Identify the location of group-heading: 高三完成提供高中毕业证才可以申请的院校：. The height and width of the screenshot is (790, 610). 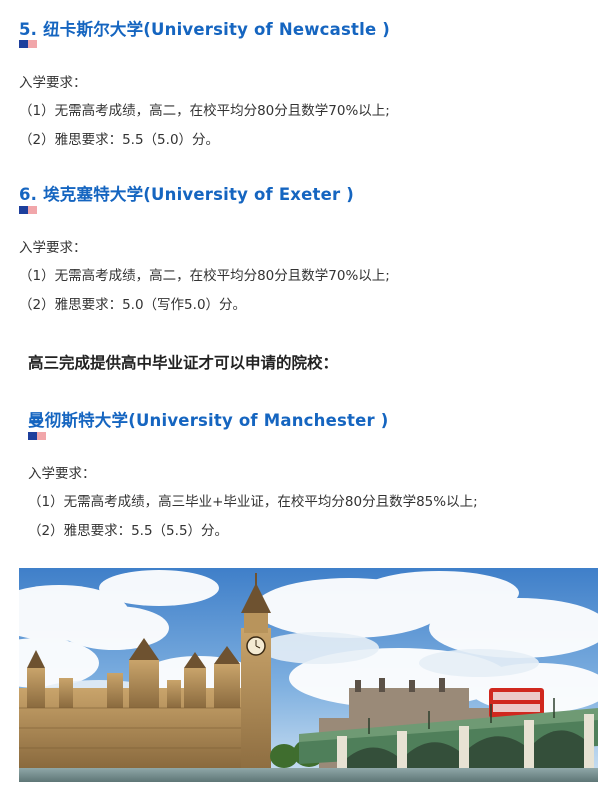
(183, 363).